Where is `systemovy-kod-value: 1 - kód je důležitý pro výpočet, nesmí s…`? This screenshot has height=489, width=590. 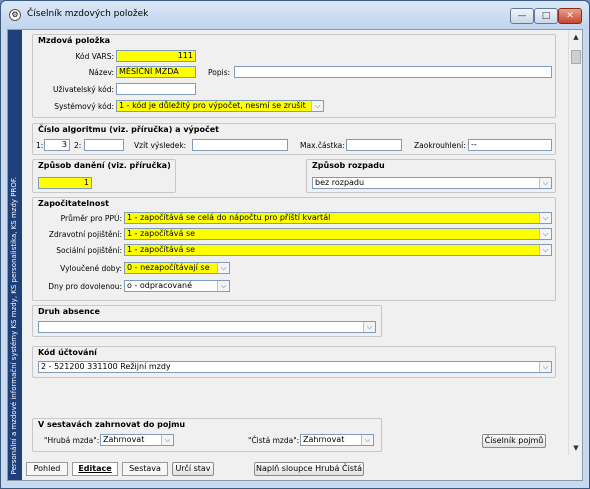 systemovy-kod-value: 1 - kód je důležitý pro výpočet, nesmí s… is located at coordinates (212, 105).